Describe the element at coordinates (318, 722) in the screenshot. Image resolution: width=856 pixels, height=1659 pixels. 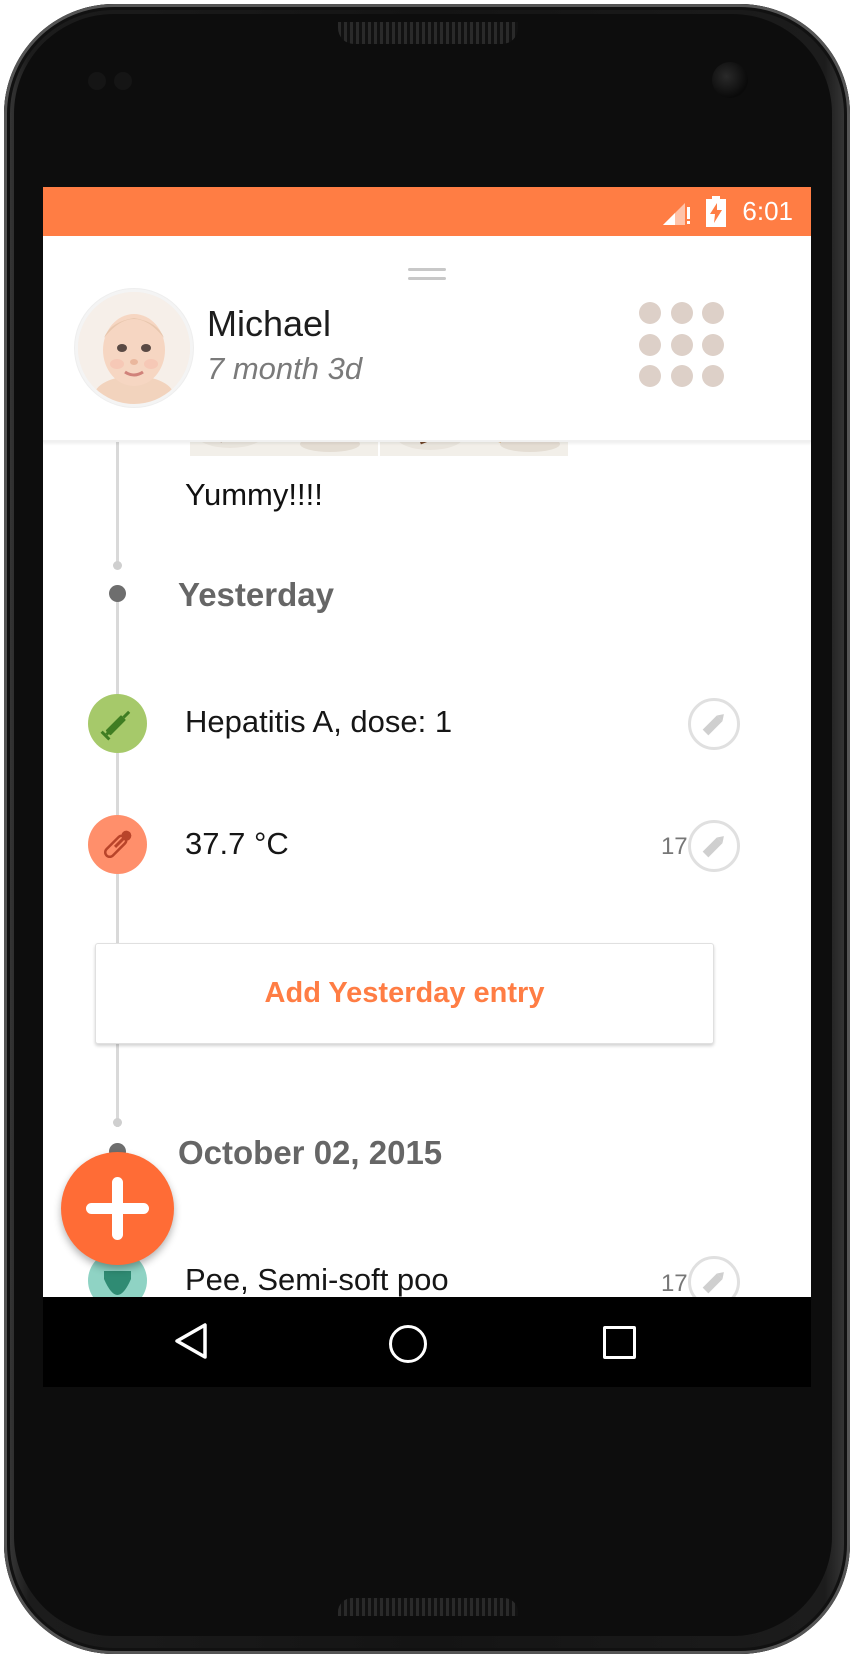
I see `entry-text: Hepatitis A, dose: 1` at that location.